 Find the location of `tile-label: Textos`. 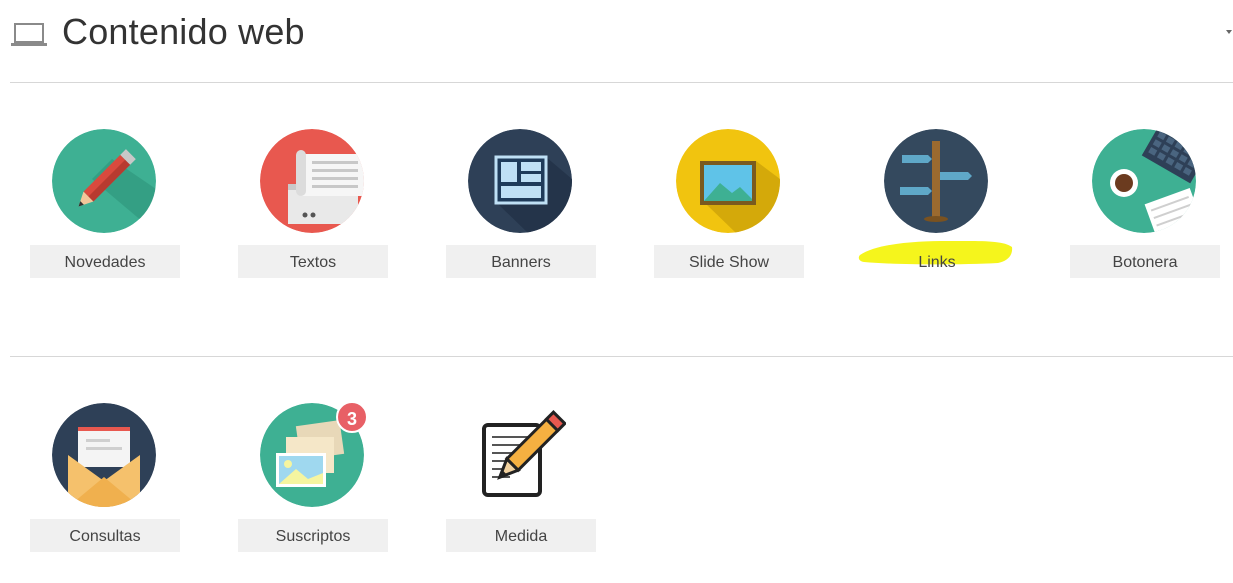

tile-label: Textos is located at coordinates (313, 261).